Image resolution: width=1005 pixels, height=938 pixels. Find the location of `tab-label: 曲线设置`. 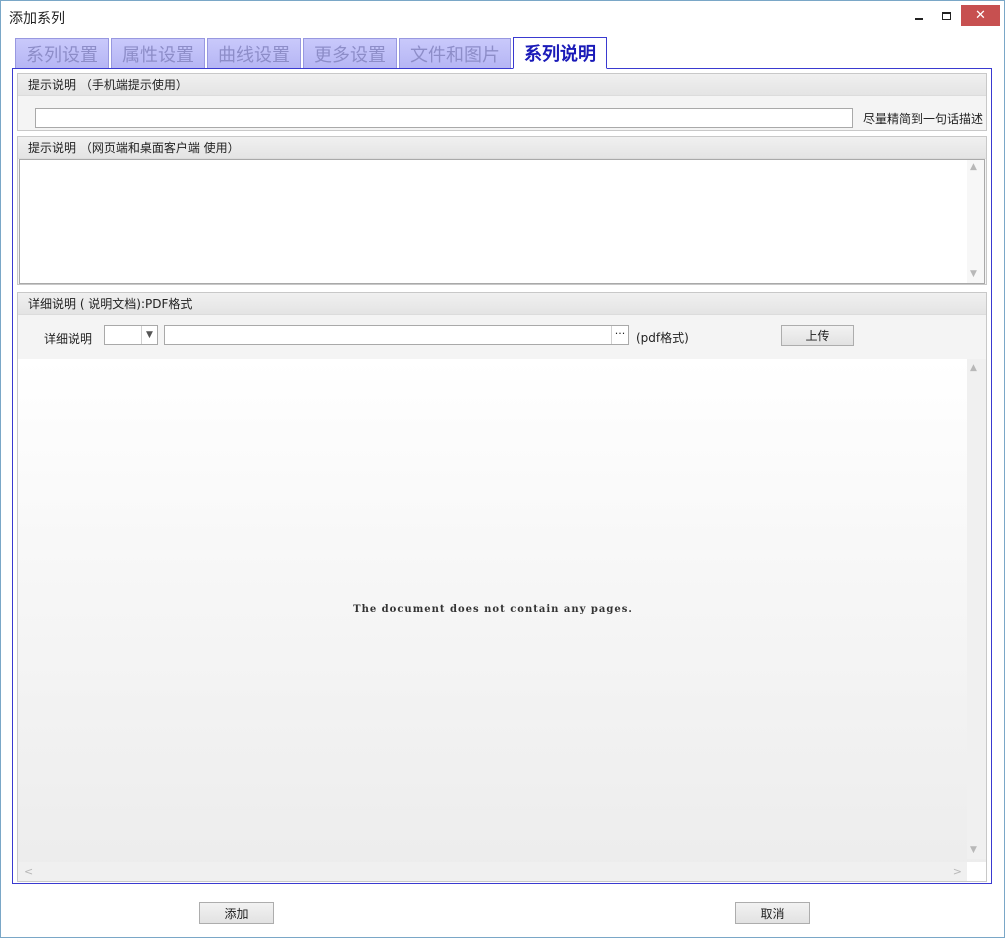

tab-label: 曲线设置 is located at coordinates (254, 55).